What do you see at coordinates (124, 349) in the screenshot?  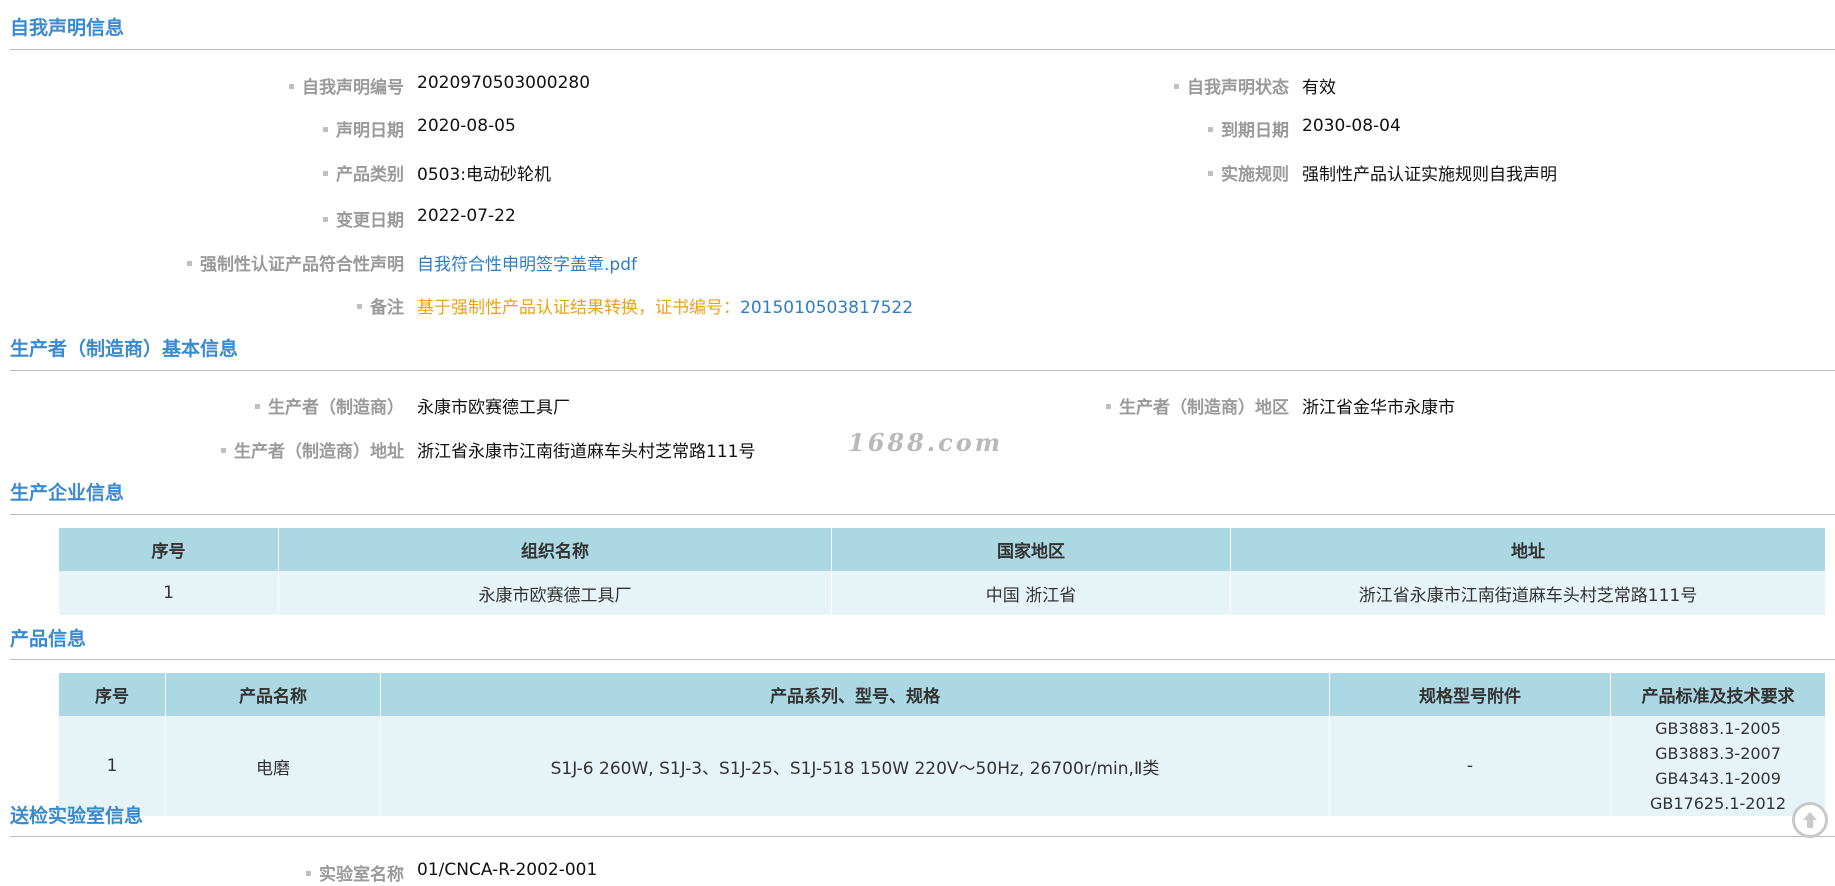 I see `section-title-manufacturer: 生产者（制造商）基本信息` at bounding box center [124, 349].